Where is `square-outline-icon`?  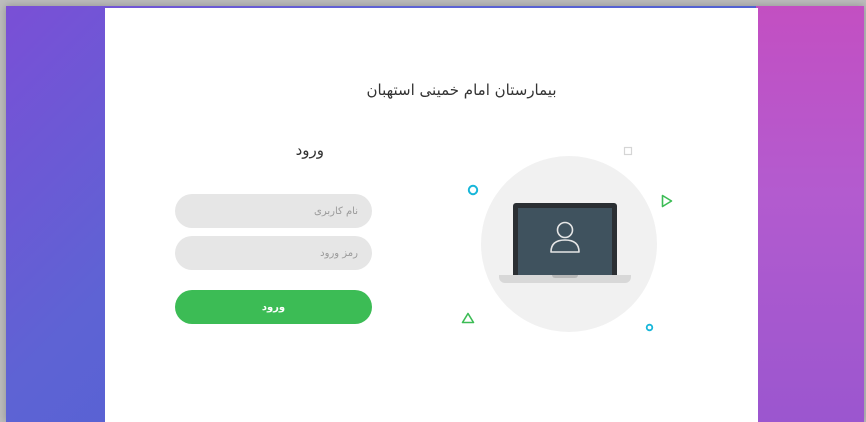
square-outline-icon is located at coordinates (628, 151).